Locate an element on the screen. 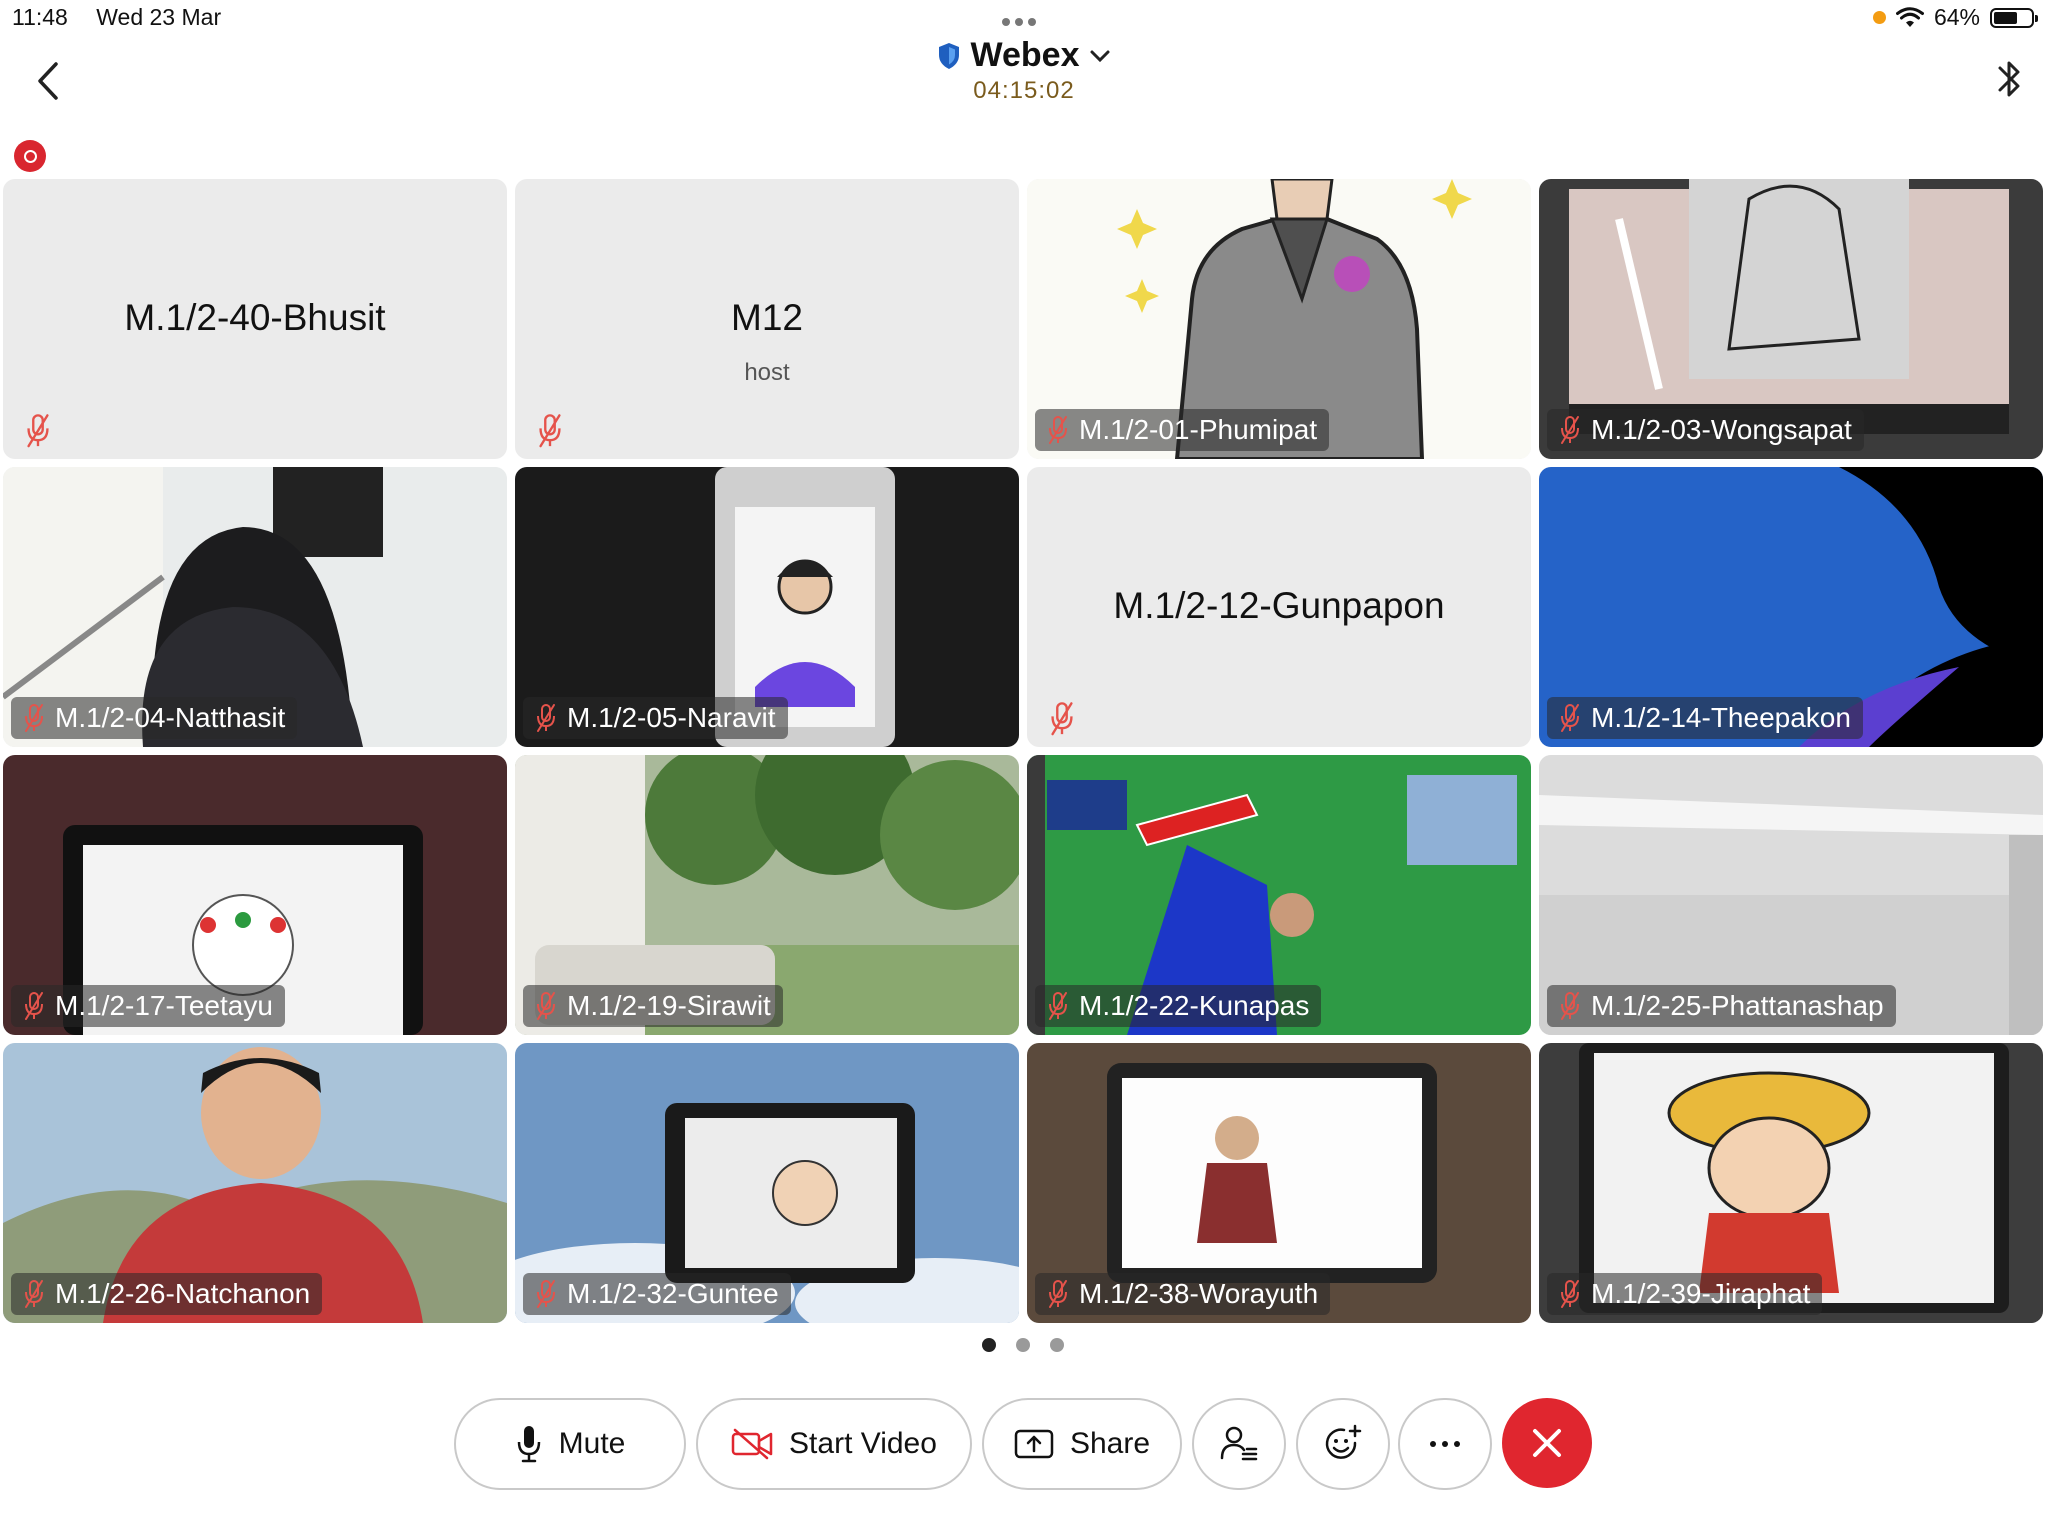 Image resolution: width=2048 pixels, height=1536 pixels. participant-tile: M.1/2-12-Gunpapon is located at coordinates (1279, 607).